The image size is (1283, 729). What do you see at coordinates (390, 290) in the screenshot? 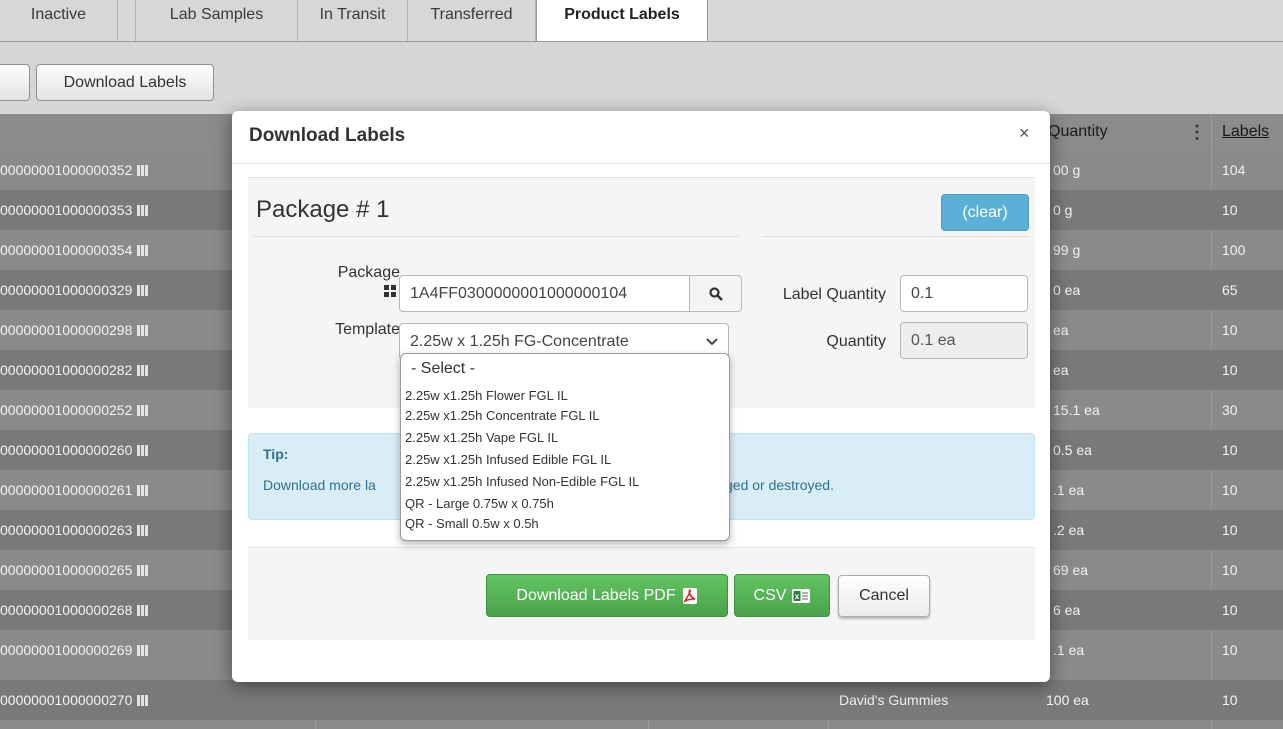
I see `grid-icon` at bounding box center [390, 290].